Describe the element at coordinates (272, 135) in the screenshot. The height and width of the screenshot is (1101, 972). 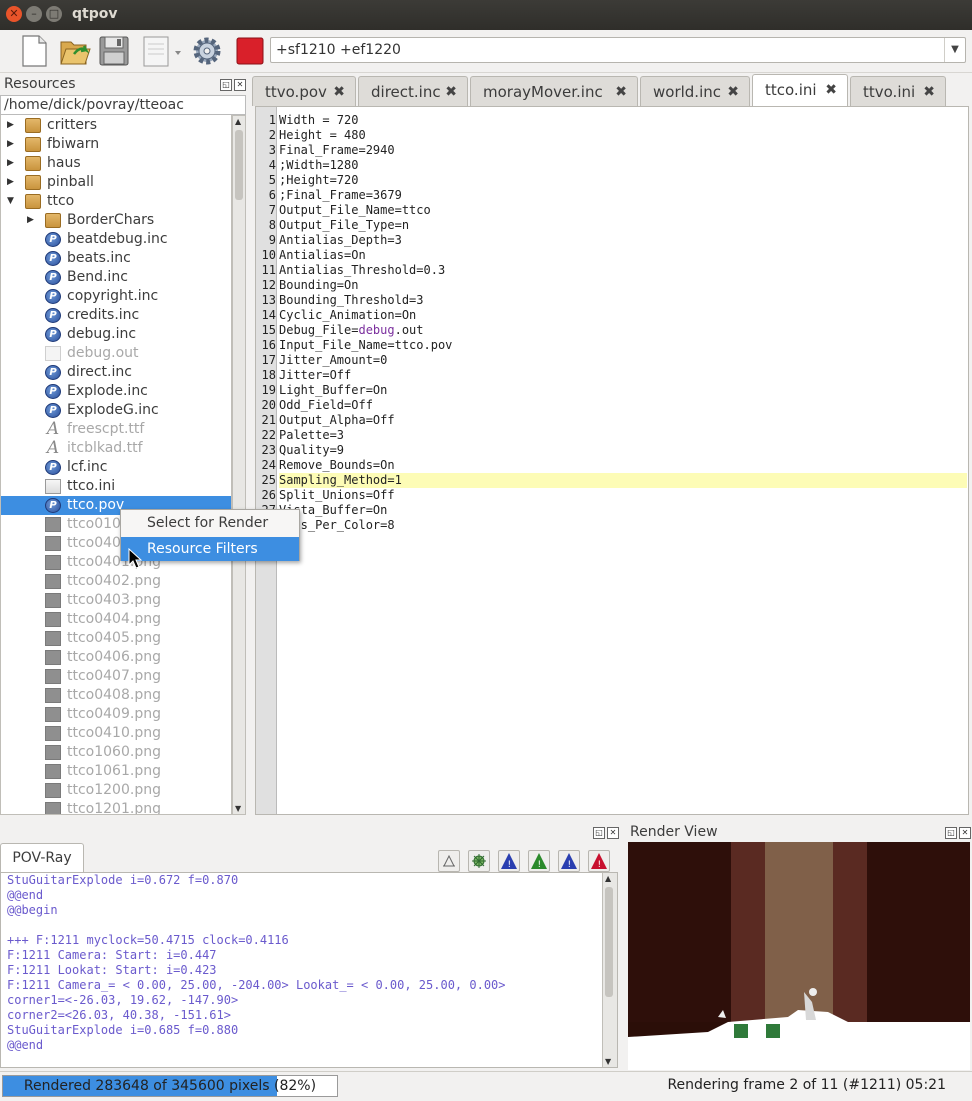
I see `line-number: 2` at that location.